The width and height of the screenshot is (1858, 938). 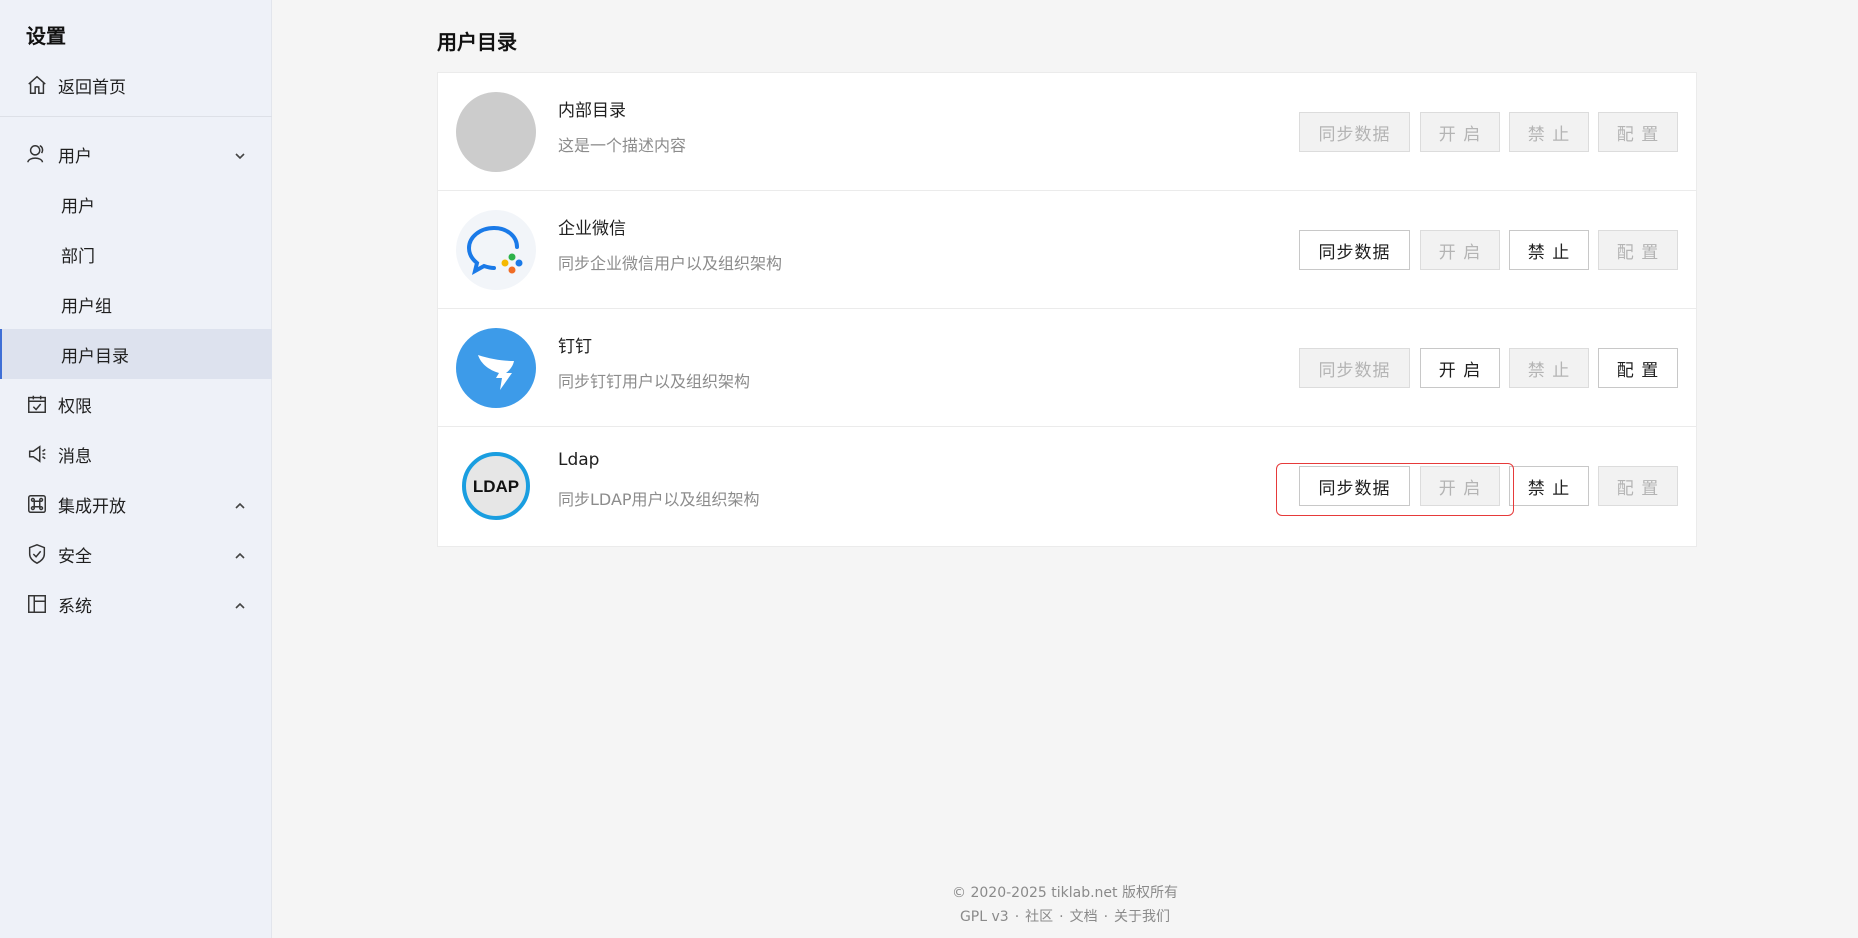 I want to click on ldap-icon: LDAP, so click(x=496, y=486).